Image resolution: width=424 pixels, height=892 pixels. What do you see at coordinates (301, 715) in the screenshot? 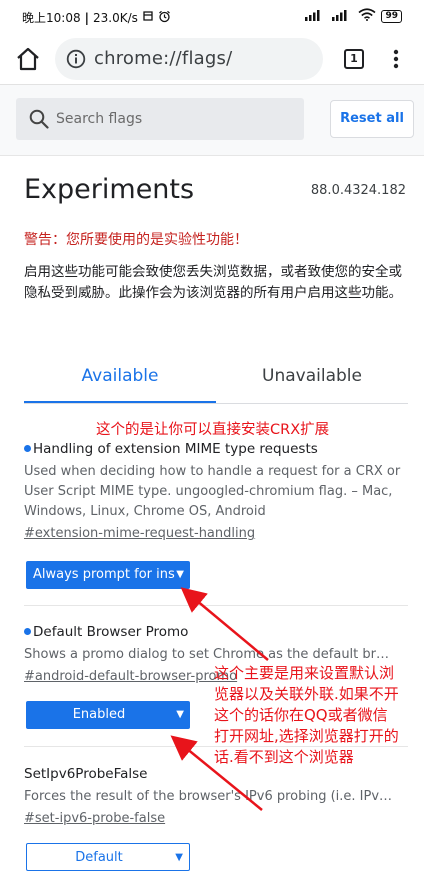
I see `annotation-line: 这个的话你在QQ或者微信` at bounding box center [301, 715].